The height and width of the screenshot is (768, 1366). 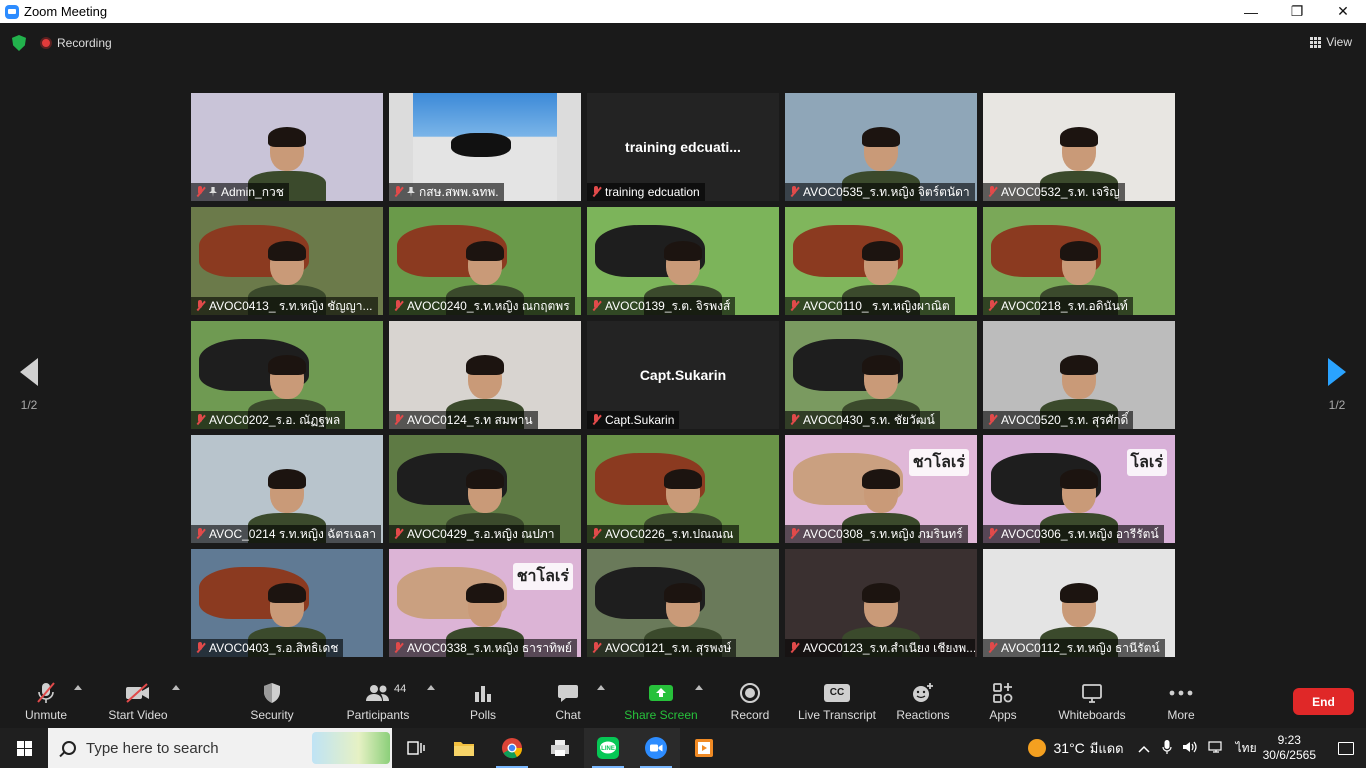 What do you see at coordinates (287, 489) in the screenshot?
I see `participant-tile: AVOC_0214 ร.ท.หญิง ฉัตรเฉลา` at bounding box center [287, 489].